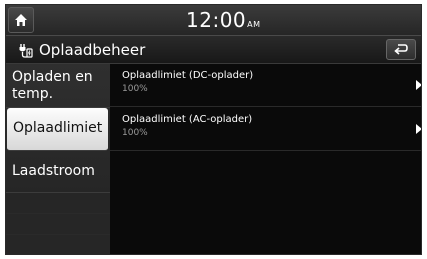 Image resolution: width=427 pixels, height=259 pixels. I want to click on page-header: Oplaadbeheer, so click(213, 50).